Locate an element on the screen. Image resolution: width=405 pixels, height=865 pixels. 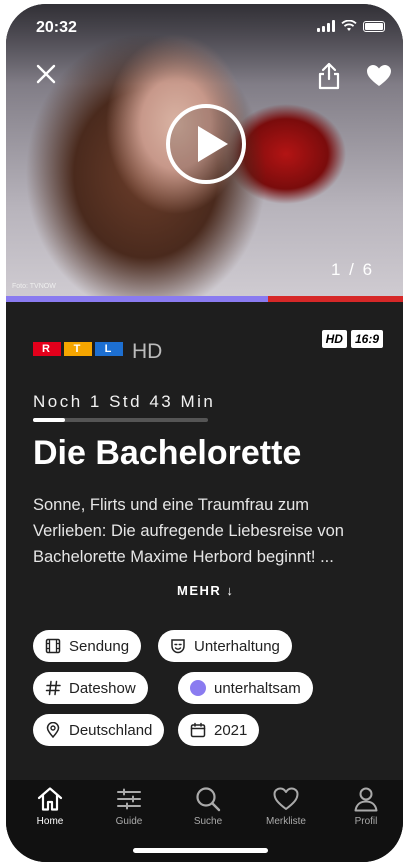
format-badges: HD 16:9 is located at coordinates (352, 339).